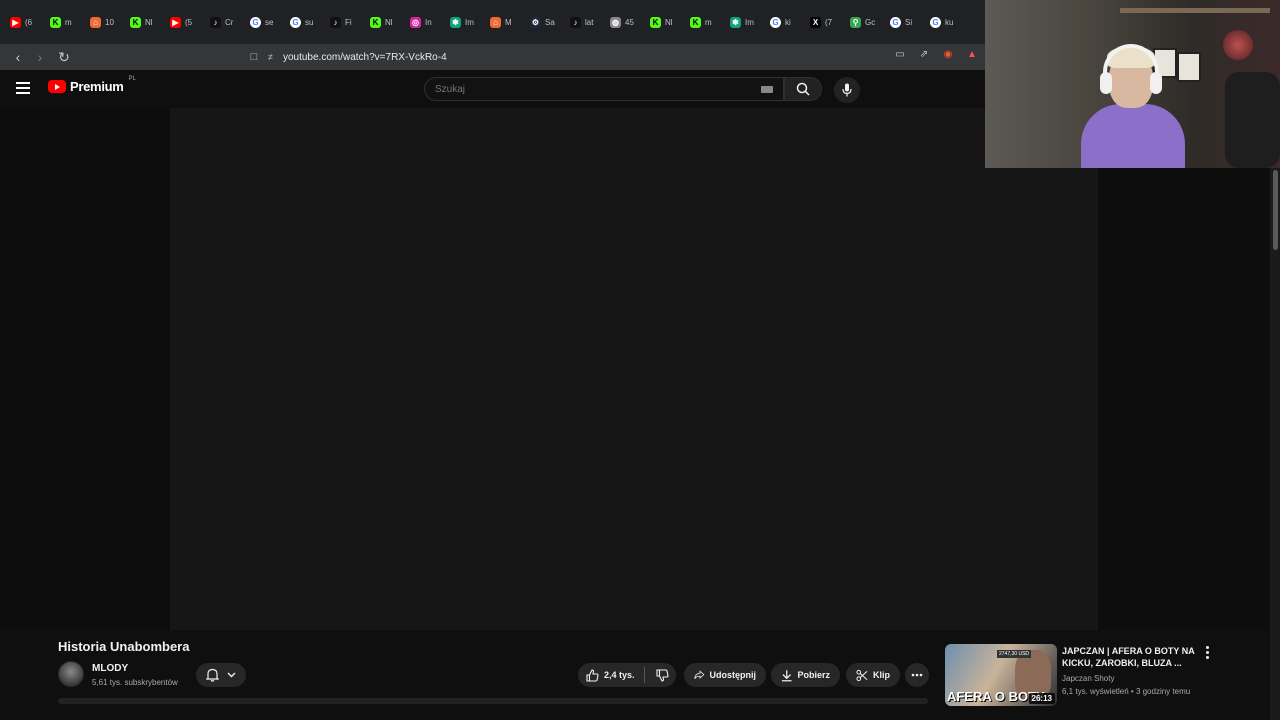 The height and width of the screenshot is (720, 1280). What do you see at coordinates (584, 22) in the screenshot?
I see `browser-tab: ♪ lat` at bounding box center [584, 22].